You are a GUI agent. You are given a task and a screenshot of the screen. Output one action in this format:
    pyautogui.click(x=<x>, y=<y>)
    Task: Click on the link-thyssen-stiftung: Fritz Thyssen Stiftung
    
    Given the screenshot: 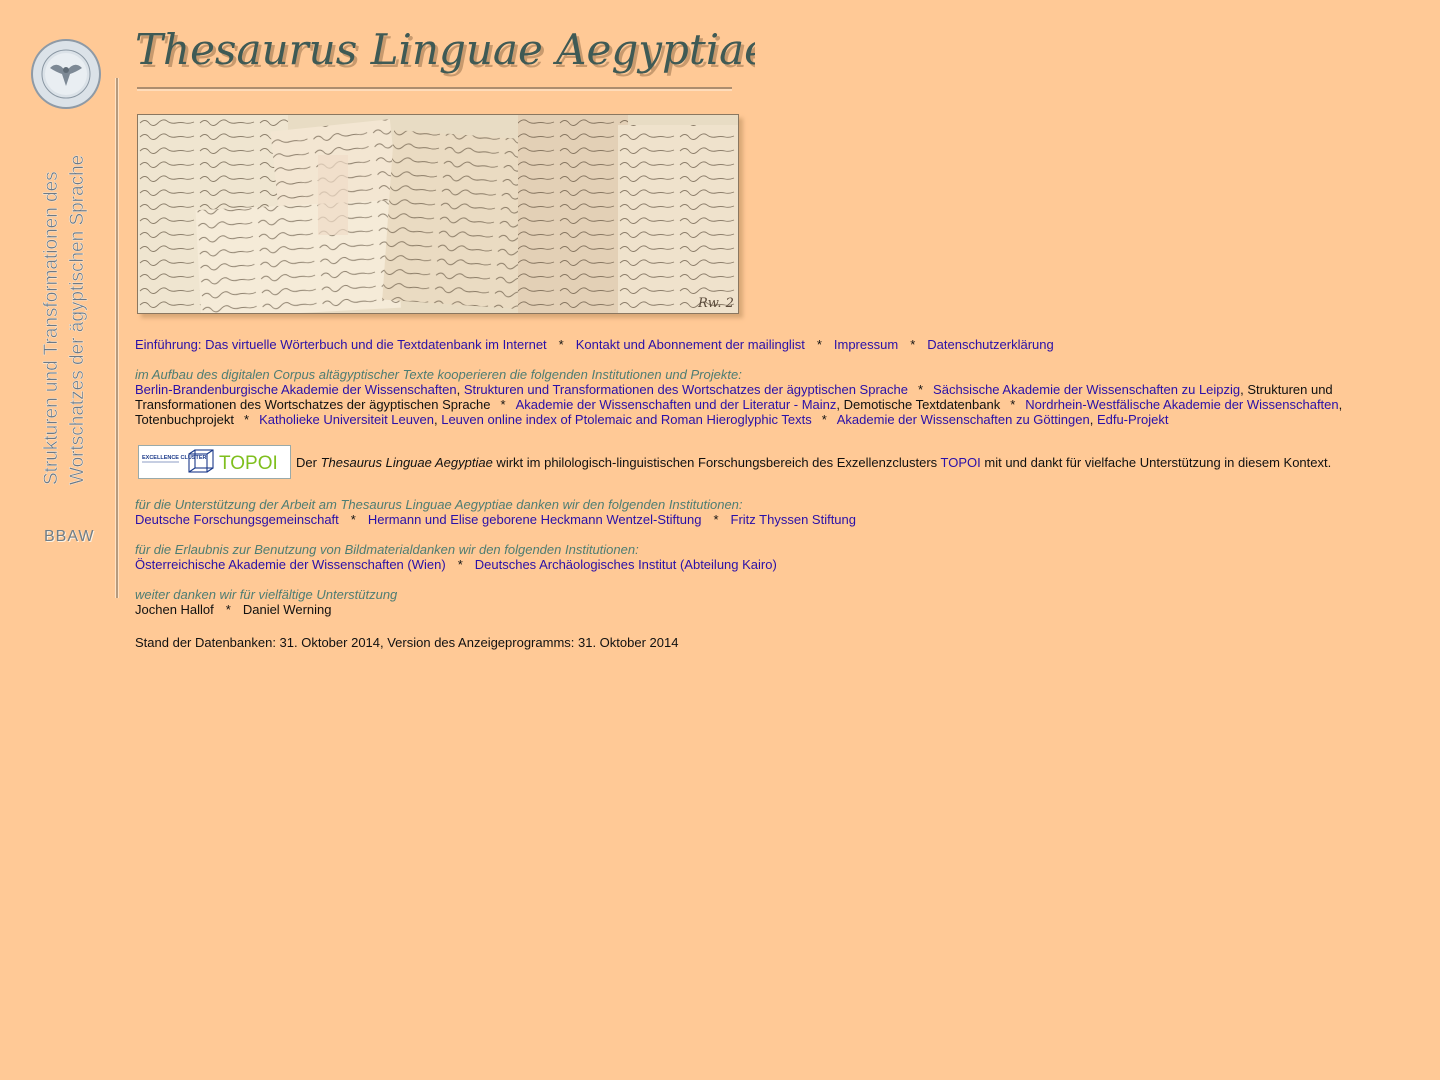 What is the action you would take?
    pyautogui.click(x=793, y=519)
    